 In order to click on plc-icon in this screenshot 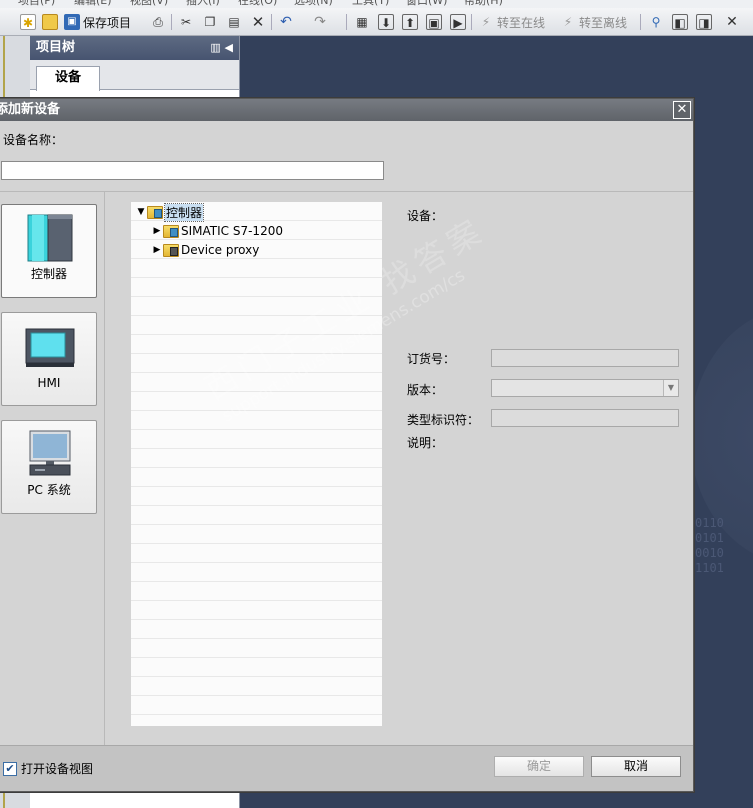, I will do `click(50, 238)`.